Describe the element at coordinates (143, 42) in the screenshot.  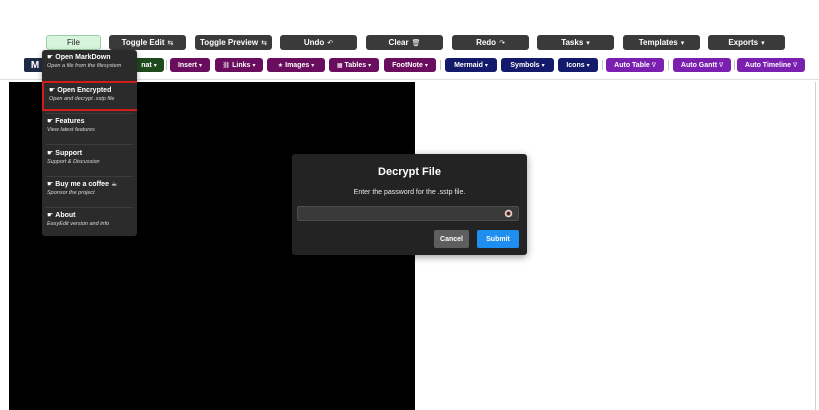
I see `toggle-edit-label: Toggle Edit` at that location.